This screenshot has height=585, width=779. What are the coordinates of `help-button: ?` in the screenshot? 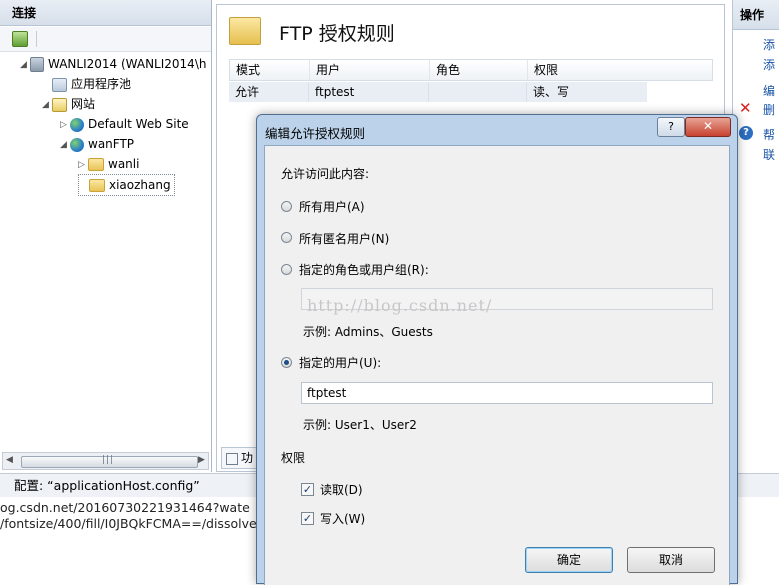 It's located at (671, 127).